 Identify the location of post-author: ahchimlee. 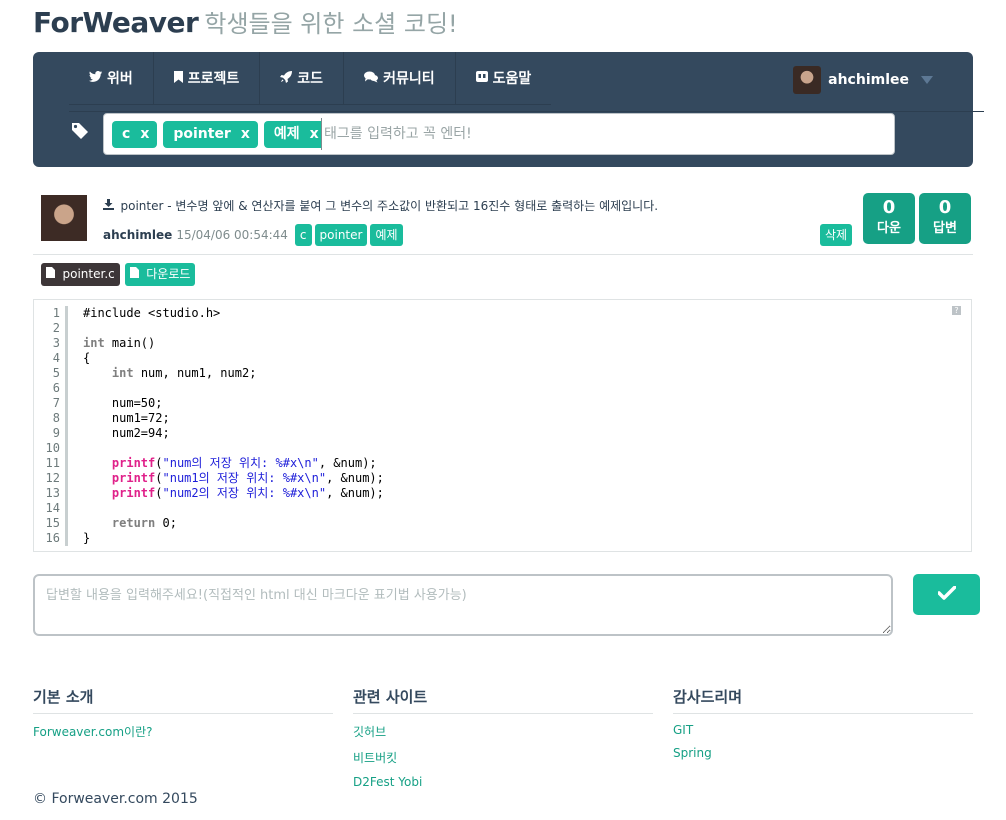
(137, 235).